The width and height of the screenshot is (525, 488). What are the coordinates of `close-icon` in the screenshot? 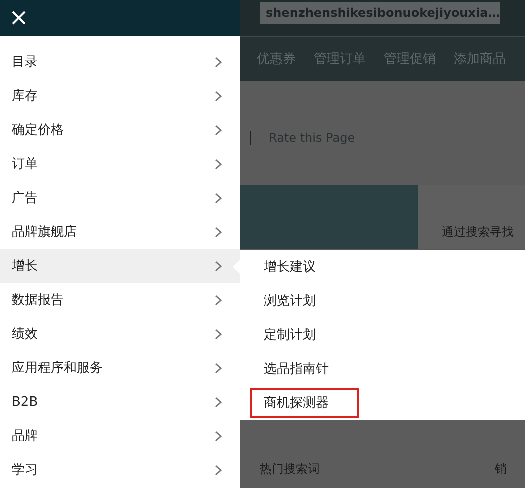 It's located at (19, 18).